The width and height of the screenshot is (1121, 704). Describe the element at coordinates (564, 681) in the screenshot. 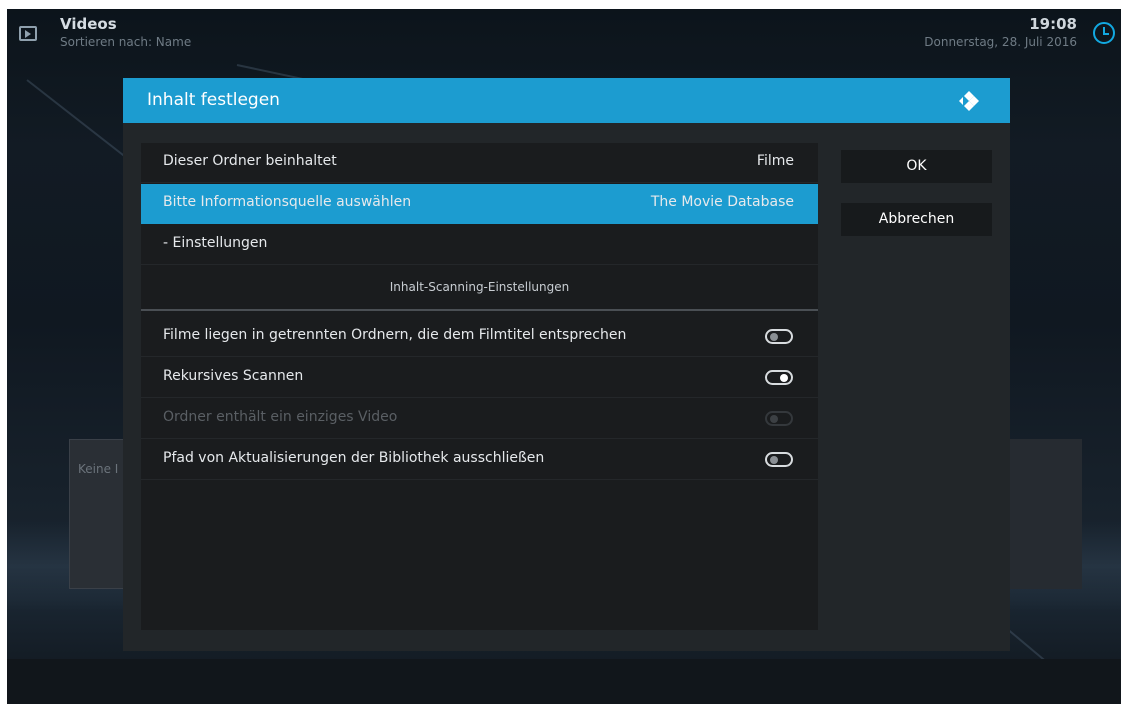

I see `bottom-bar` at that location.